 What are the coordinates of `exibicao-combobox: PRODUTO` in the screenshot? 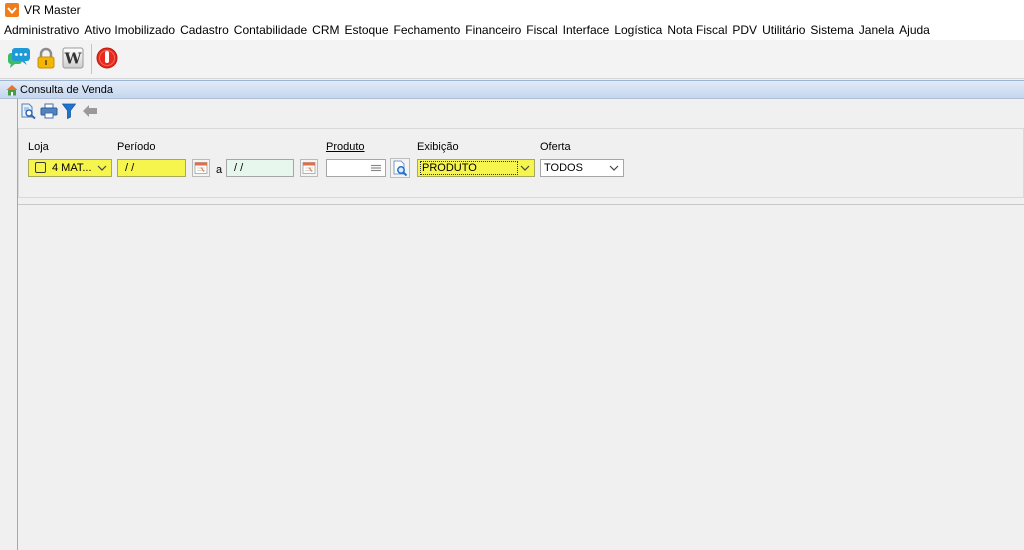 It's located at (476, 168).